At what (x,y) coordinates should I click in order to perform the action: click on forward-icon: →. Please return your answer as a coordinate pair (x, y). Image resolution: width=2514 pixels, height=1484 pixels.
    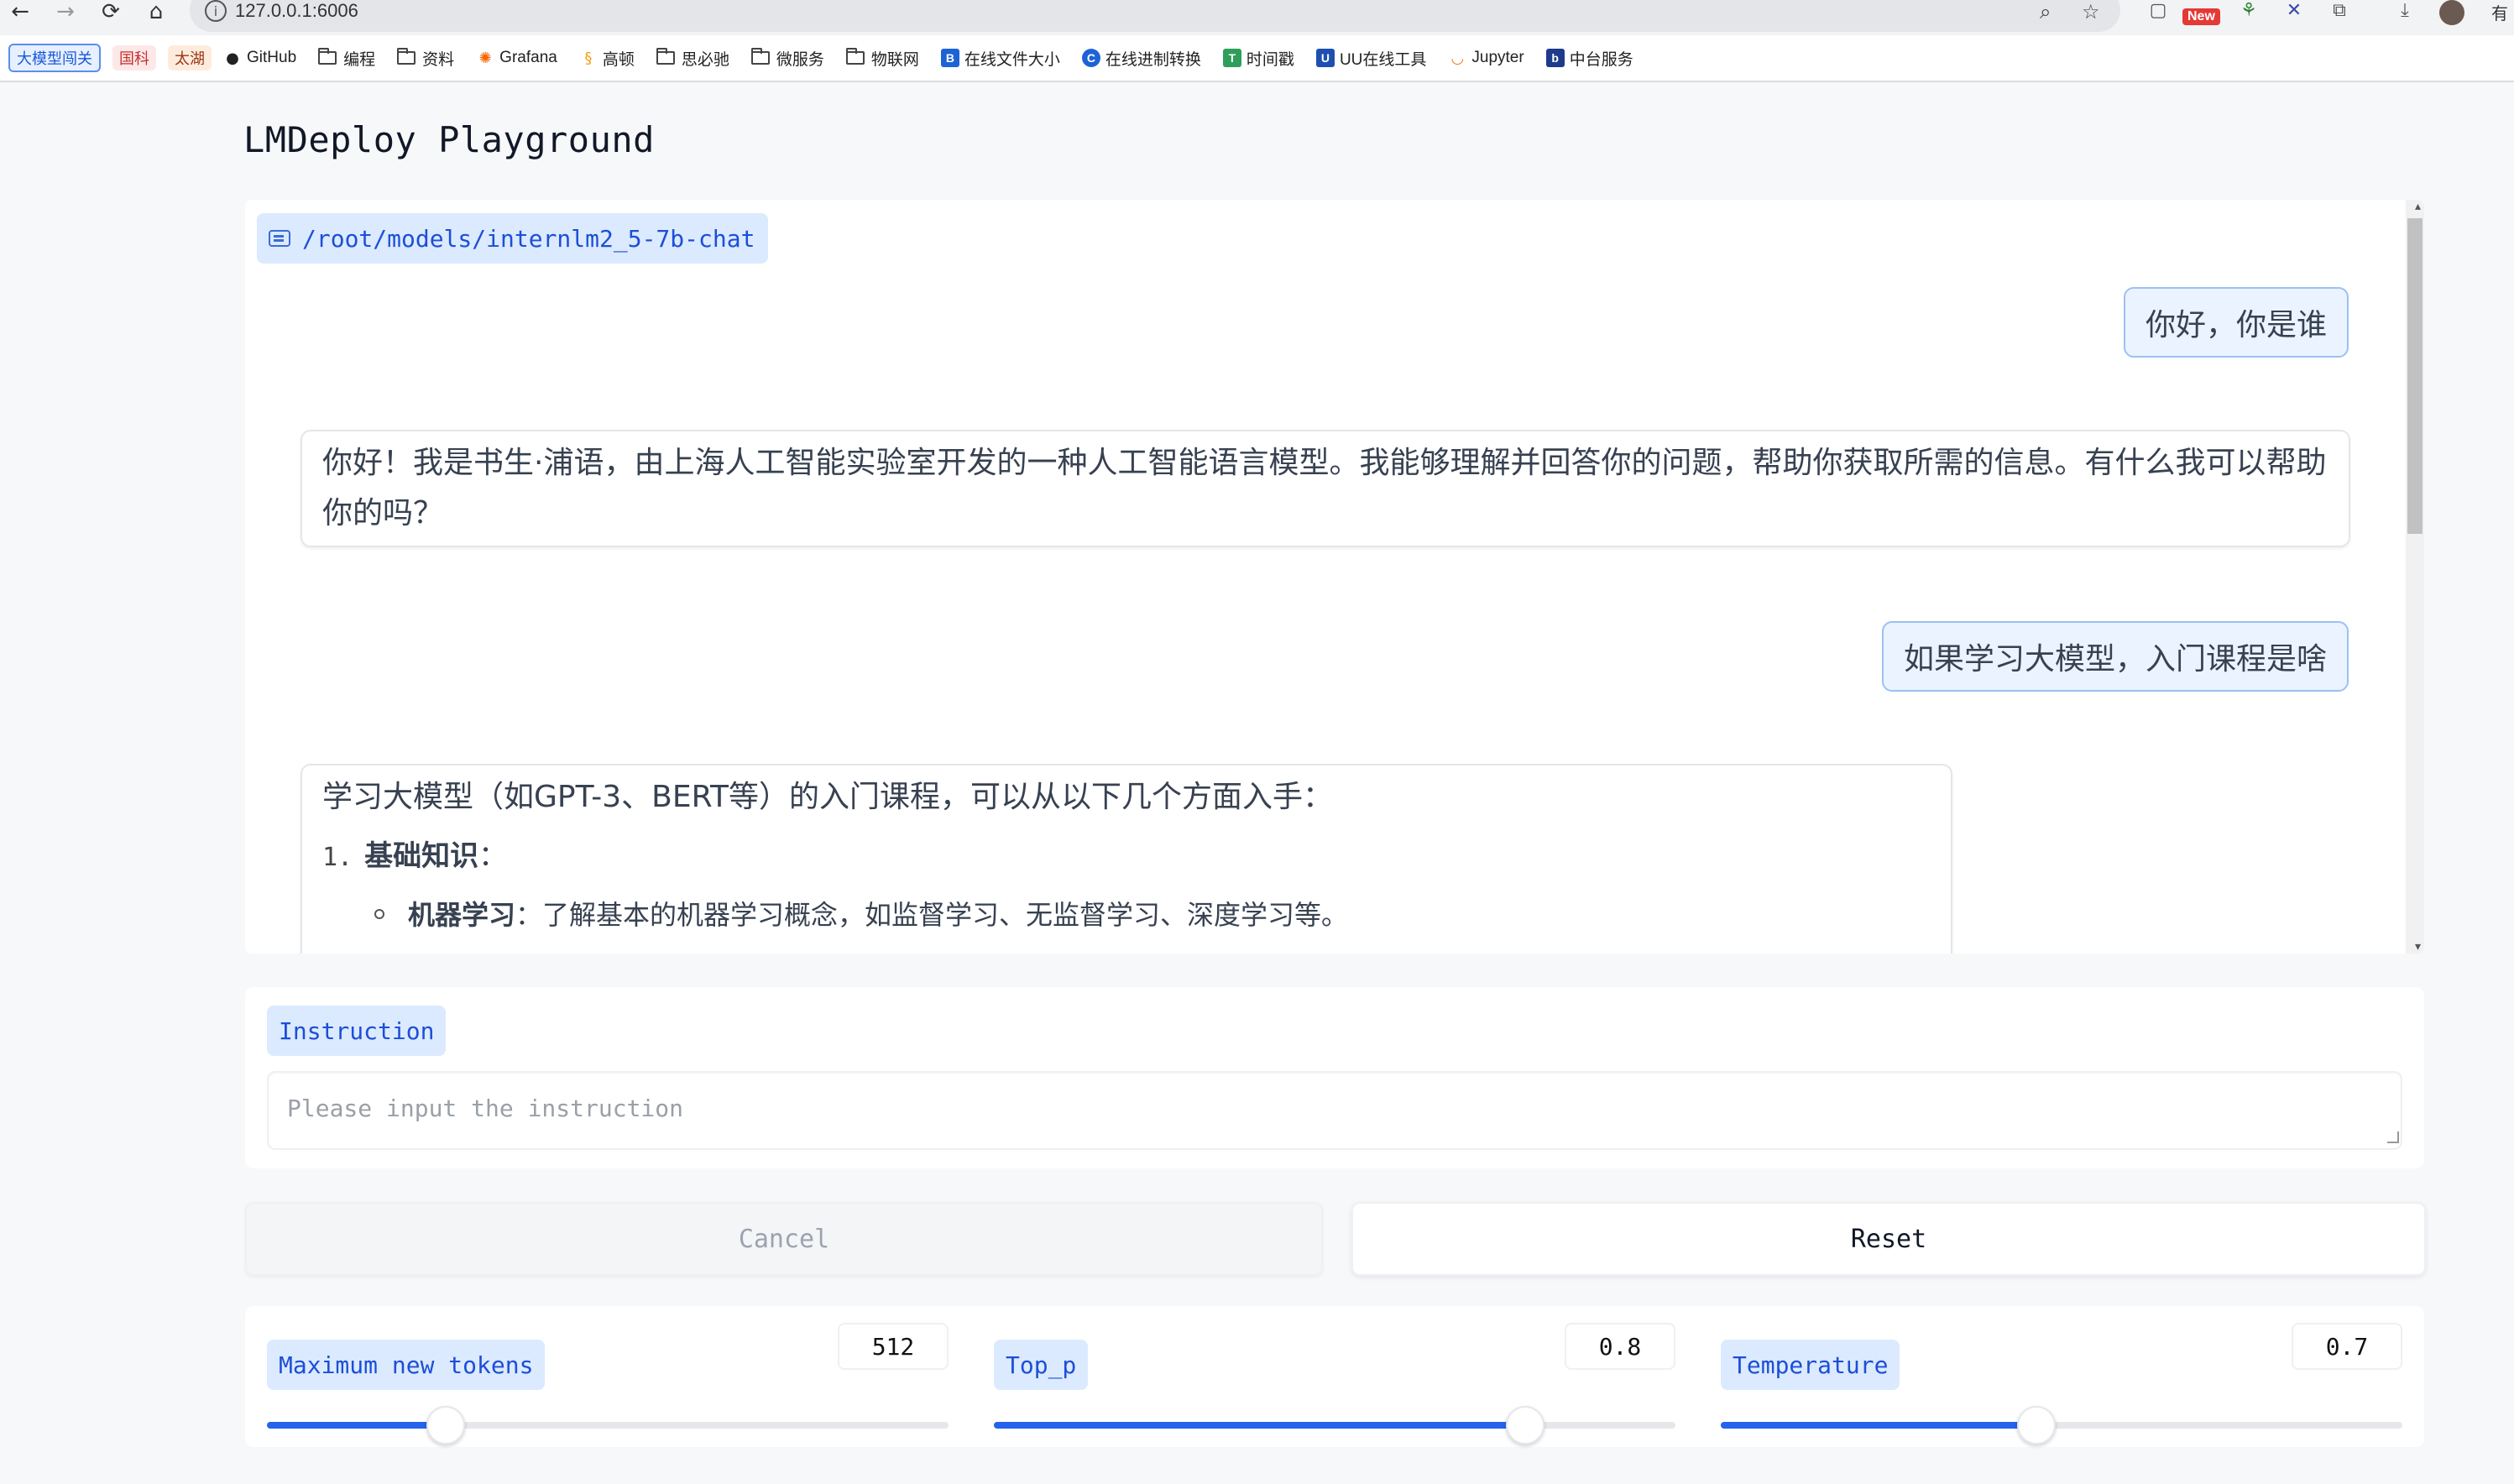
    Looking at the image, I should click on (65, 12).